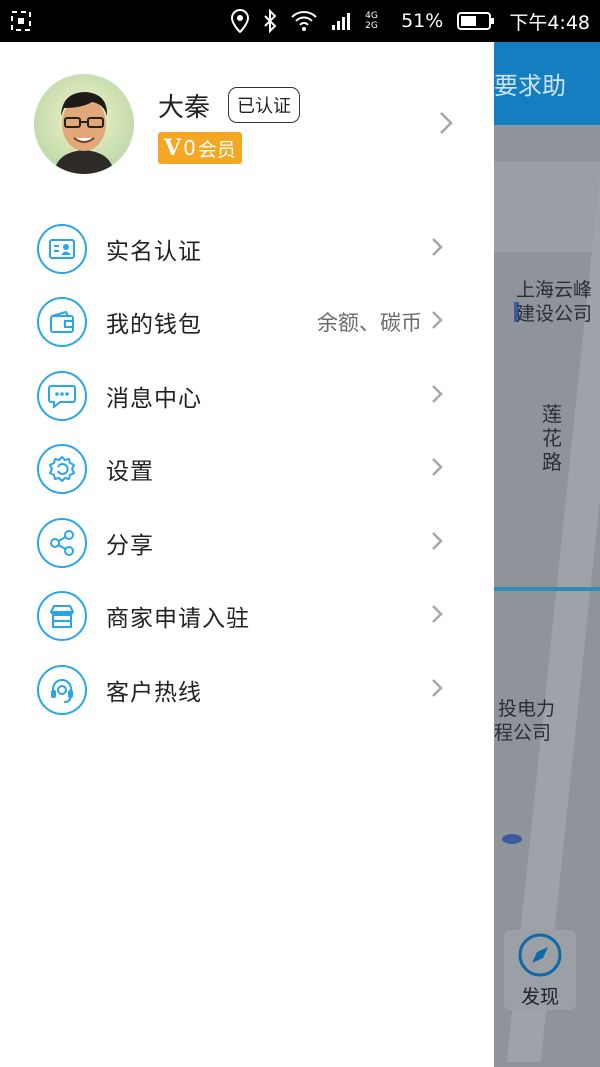 Image resolution: width=600 pixels, height=1067 pixels. I want to click on discover-button: 发现, so click(540, 970).